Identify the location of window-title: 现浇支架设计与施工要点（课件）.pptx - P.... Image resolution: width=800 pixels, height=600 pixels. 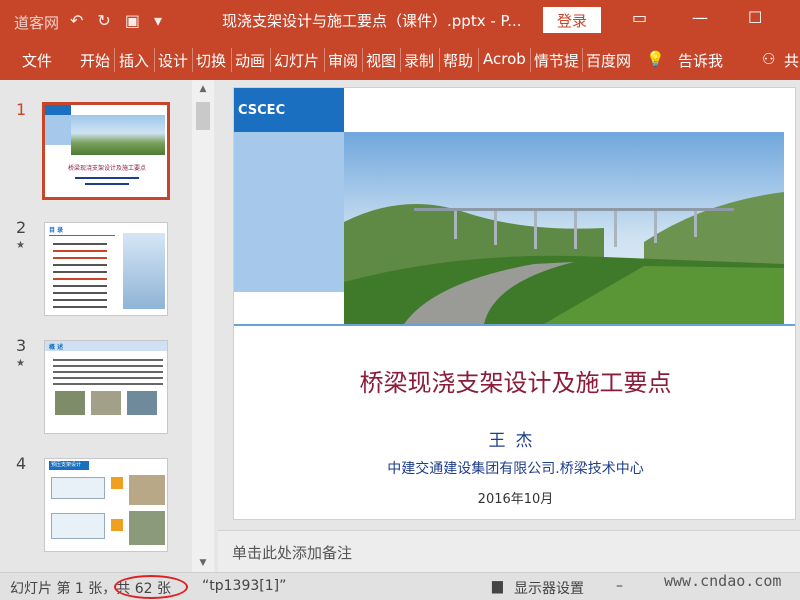
(372, 21).